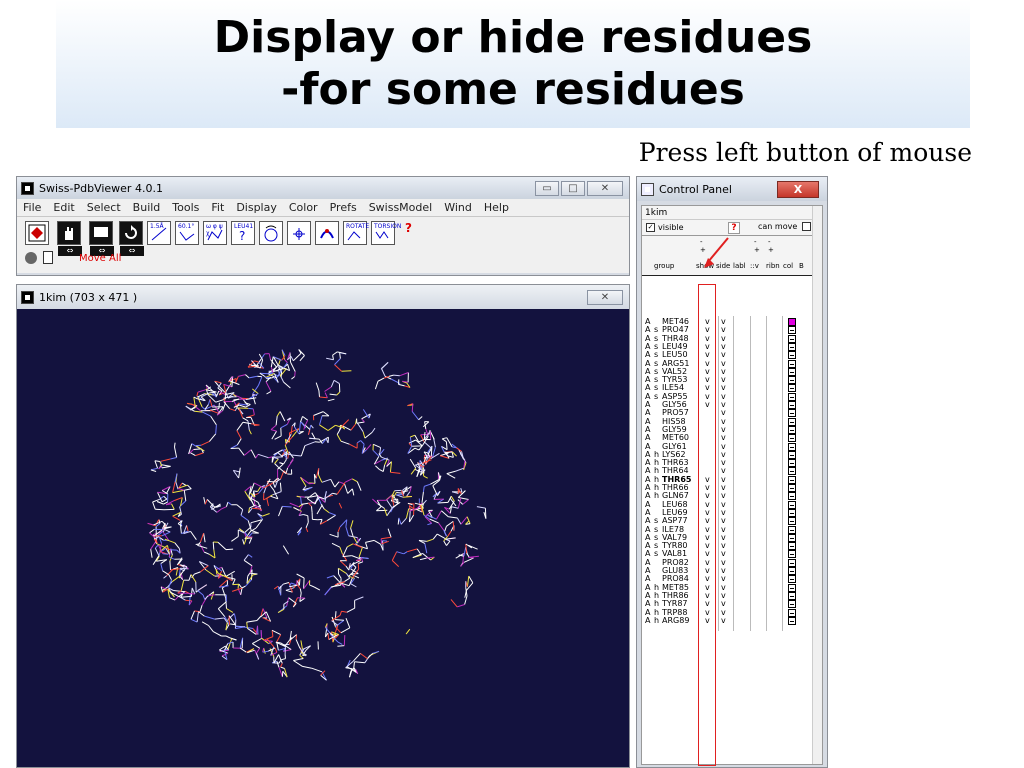  I want to click on zoom-window-icon: ⇔, so click(101, 238).